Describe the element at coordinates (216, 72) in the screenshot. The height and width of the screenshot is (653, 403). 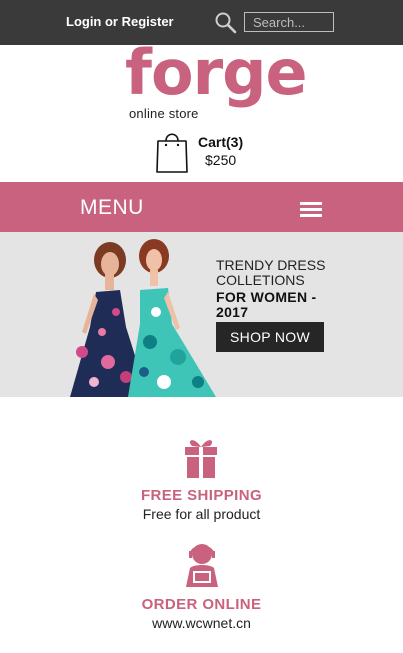
I see `logo-wordmark: forge` at that location.